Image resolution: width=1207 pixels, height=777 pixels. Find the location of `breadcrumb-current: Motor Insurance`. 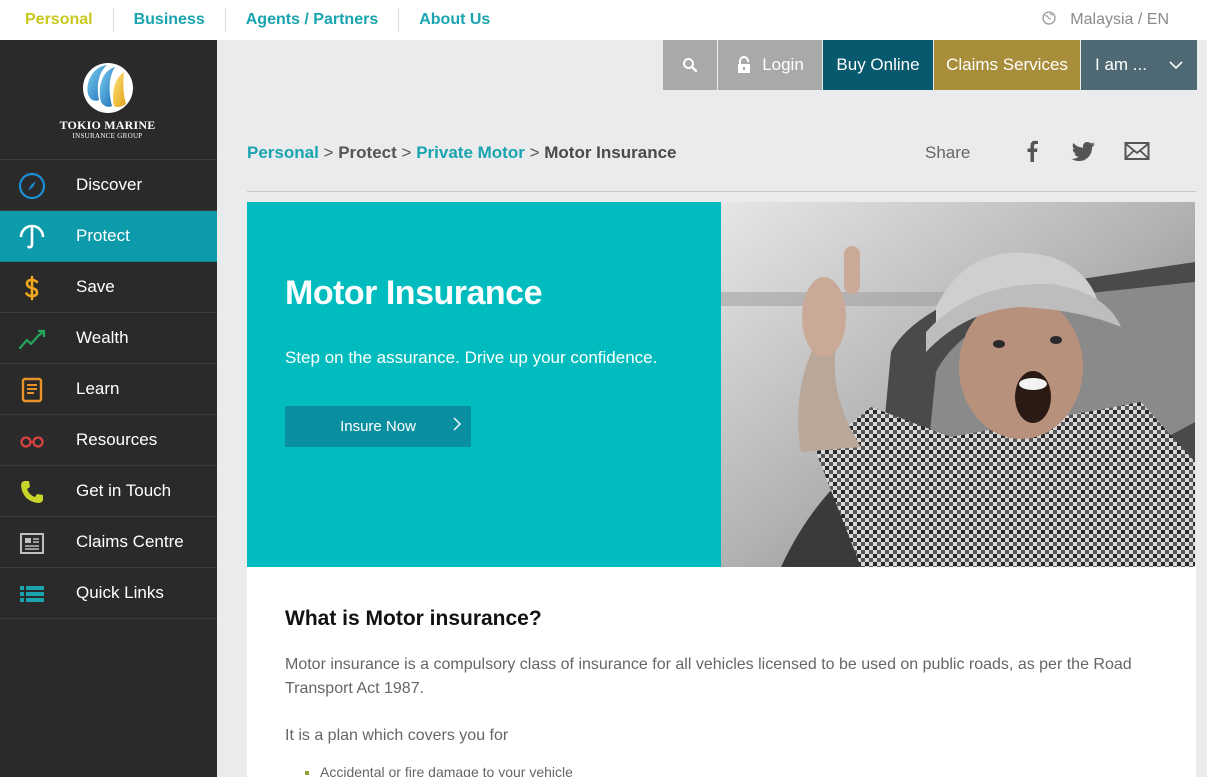

breadcrumb-current: Motor Insurance is located at coordinates (610, 152).